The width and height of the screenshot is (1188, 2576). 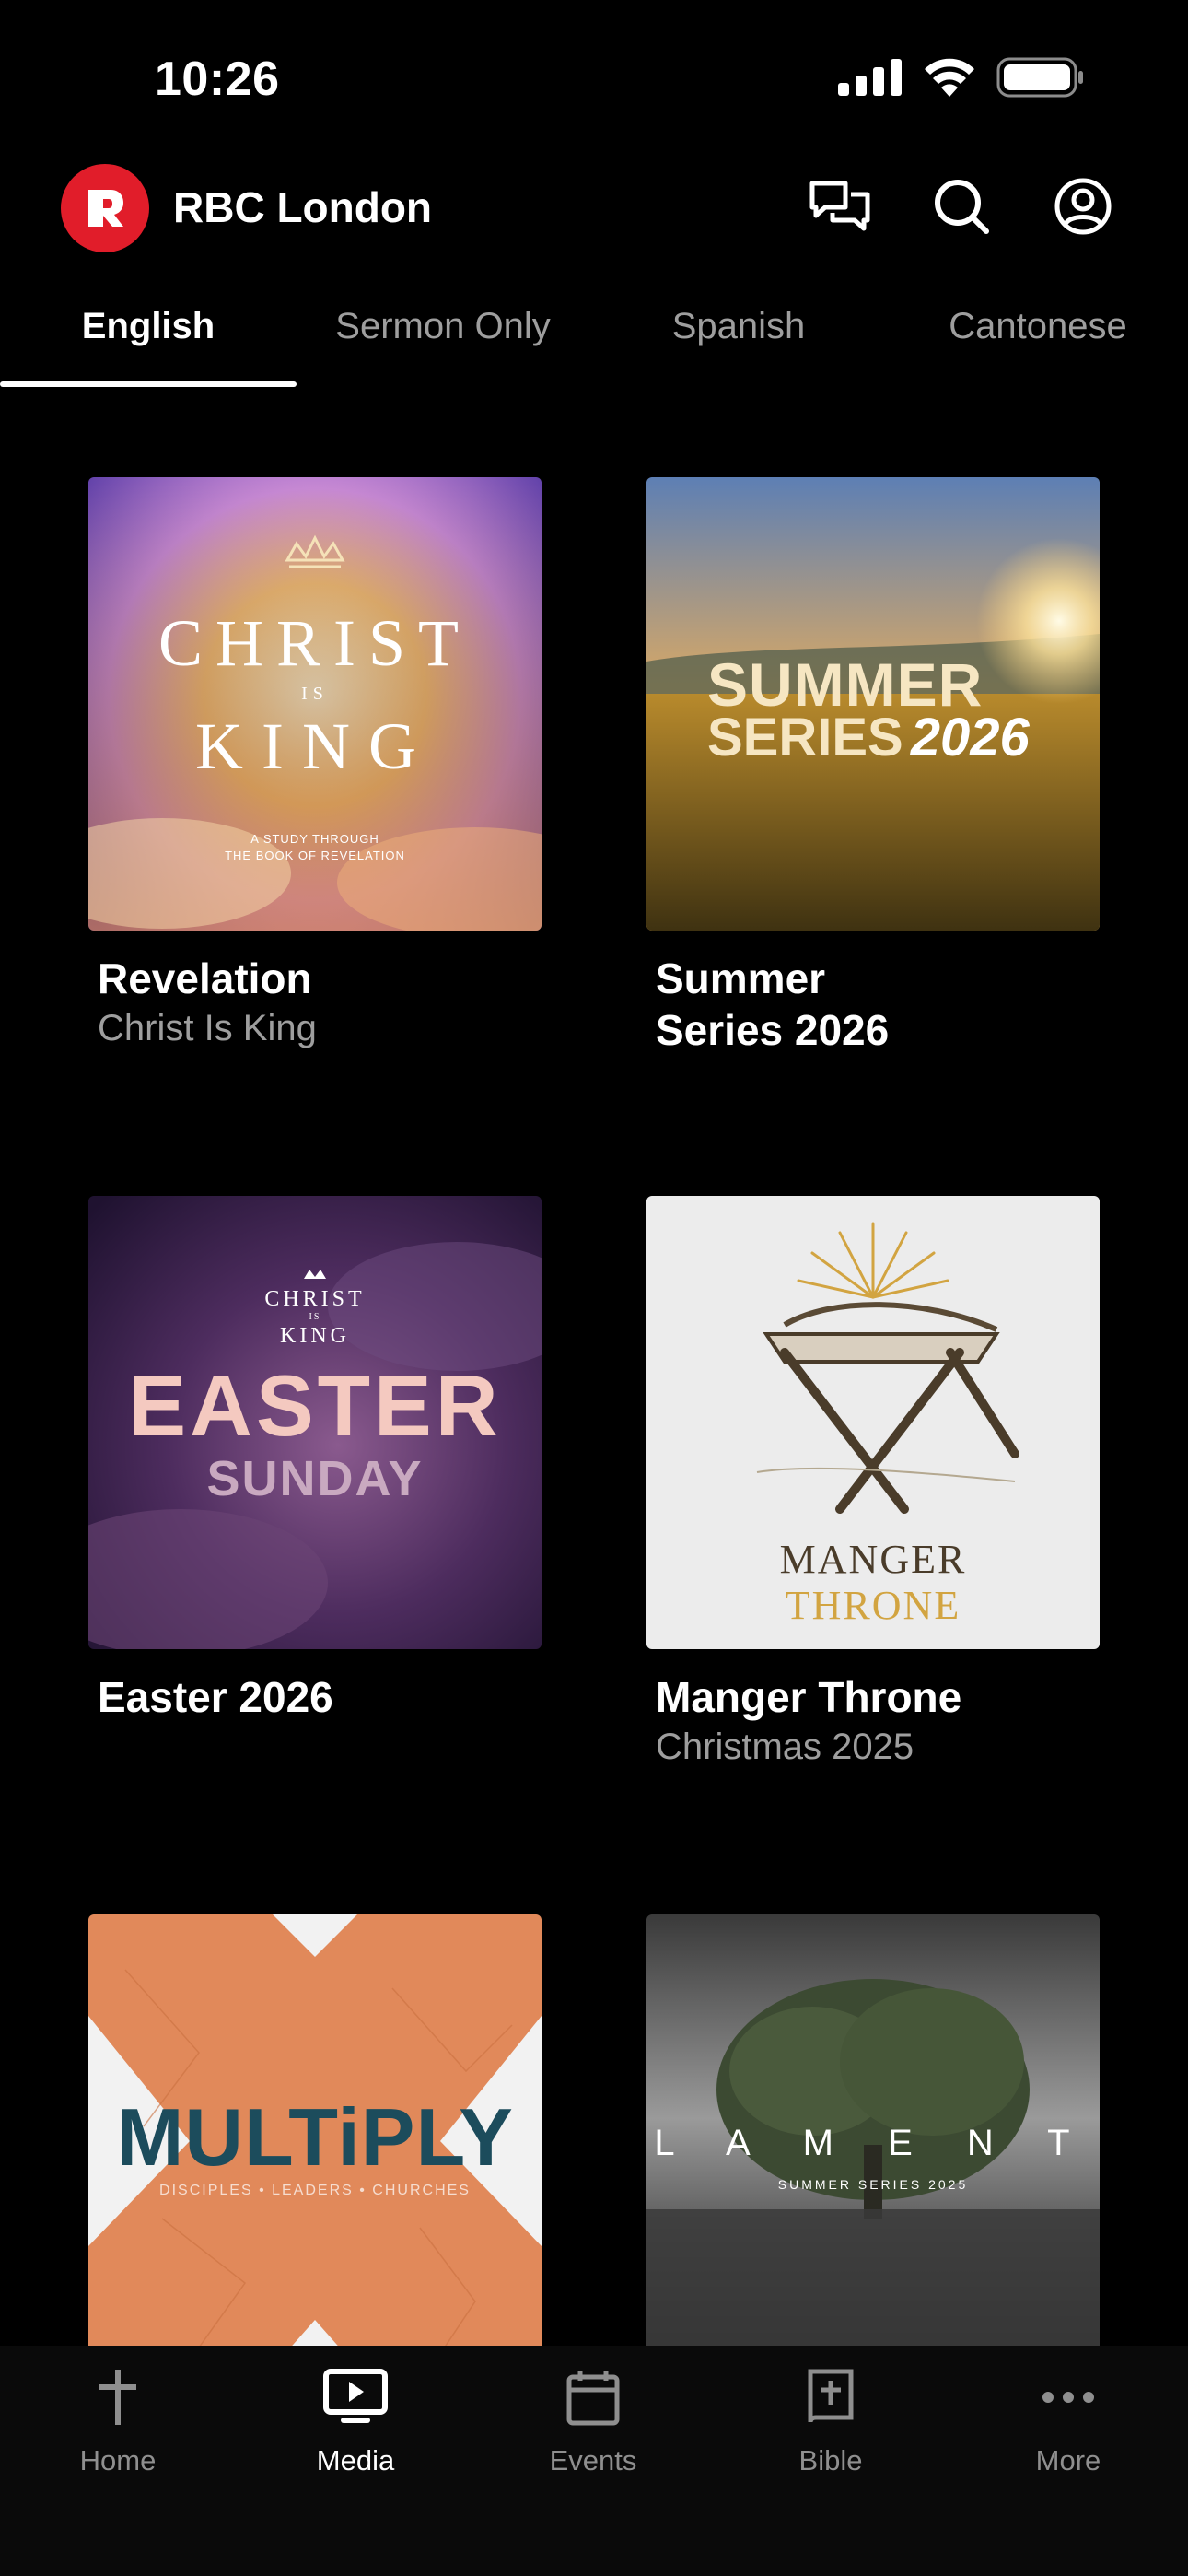 I want to click on series-subtitle: Christmas 2025, so click(x=785, y=1747).